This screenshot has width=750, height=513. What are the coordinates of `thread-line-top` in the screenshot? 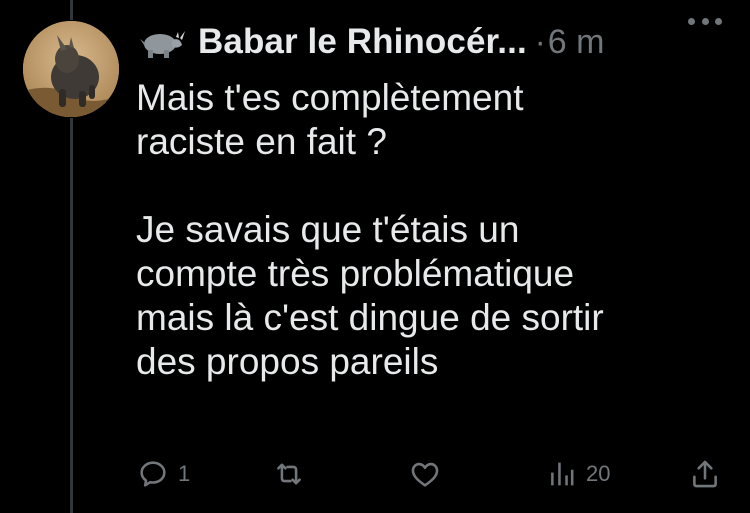 It's located at (71, 10).